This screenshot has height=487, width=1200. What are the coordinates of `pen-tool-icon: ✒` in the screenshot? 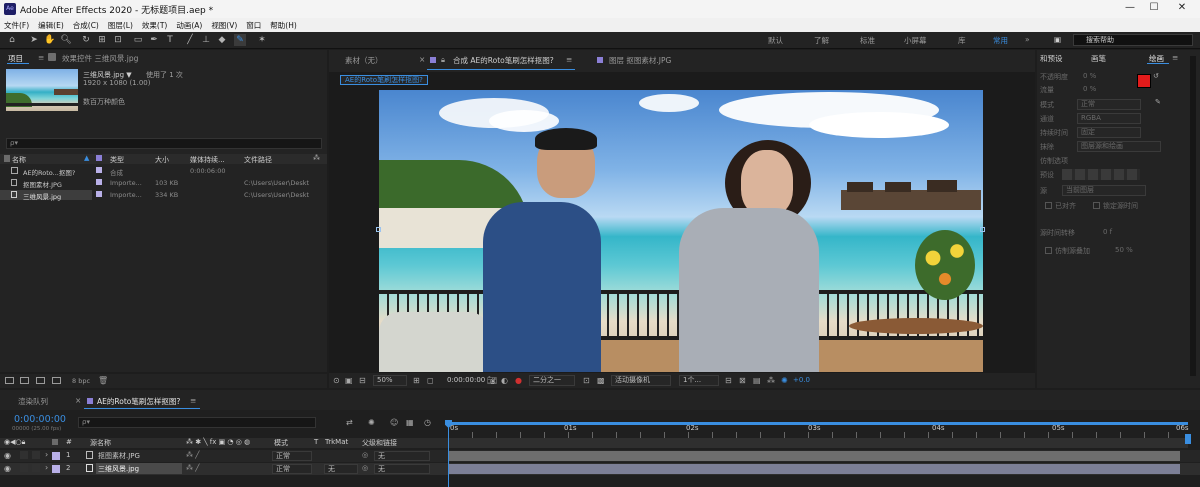 It's located at (154, 40).